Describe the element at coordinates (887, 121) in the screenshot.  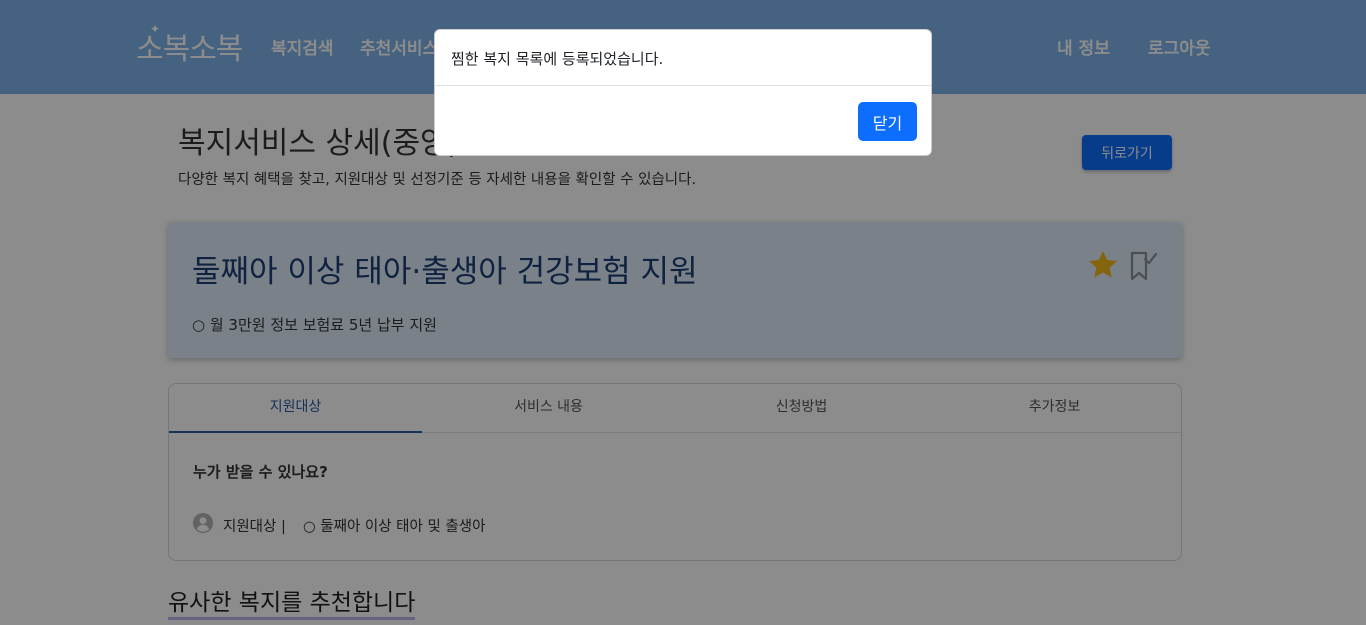
I see `modal-close-button: 닫기` at that location.